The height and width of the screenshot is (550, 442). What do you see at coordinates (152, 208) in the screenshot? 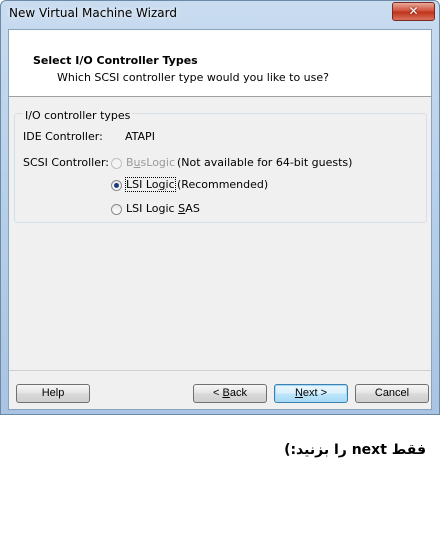
I see `lsi-logic-sas-label-a: LSI Logic` at bounding box center [152, 208].